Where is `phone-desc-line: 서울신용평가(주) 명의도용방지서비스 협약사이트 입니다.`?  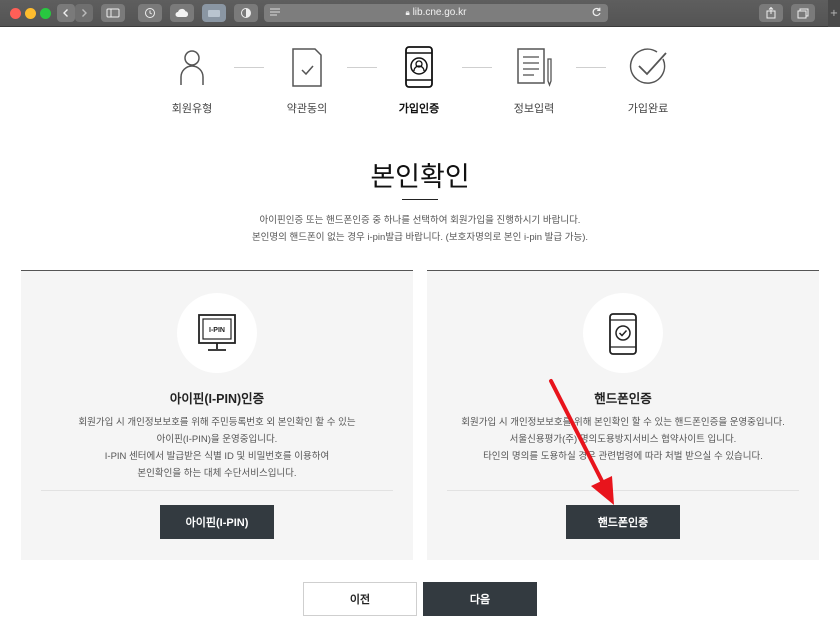 phone-desc-line: 서울신용평가(주) 명의도용방지서비스 협약사이트 입니다. is located at coordinates (623, 439).